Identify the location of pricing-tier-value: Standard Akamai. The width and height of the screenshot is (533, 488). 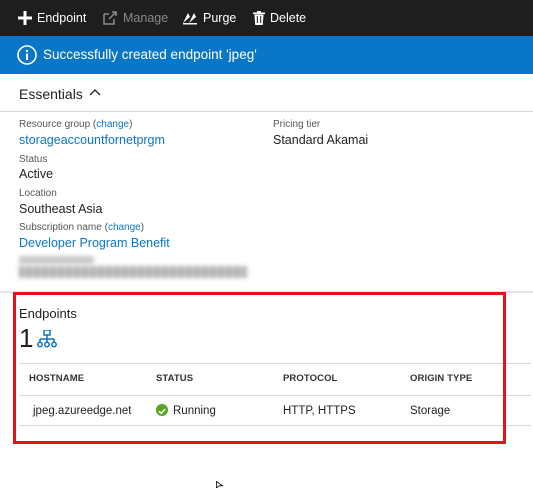
(321, 140).